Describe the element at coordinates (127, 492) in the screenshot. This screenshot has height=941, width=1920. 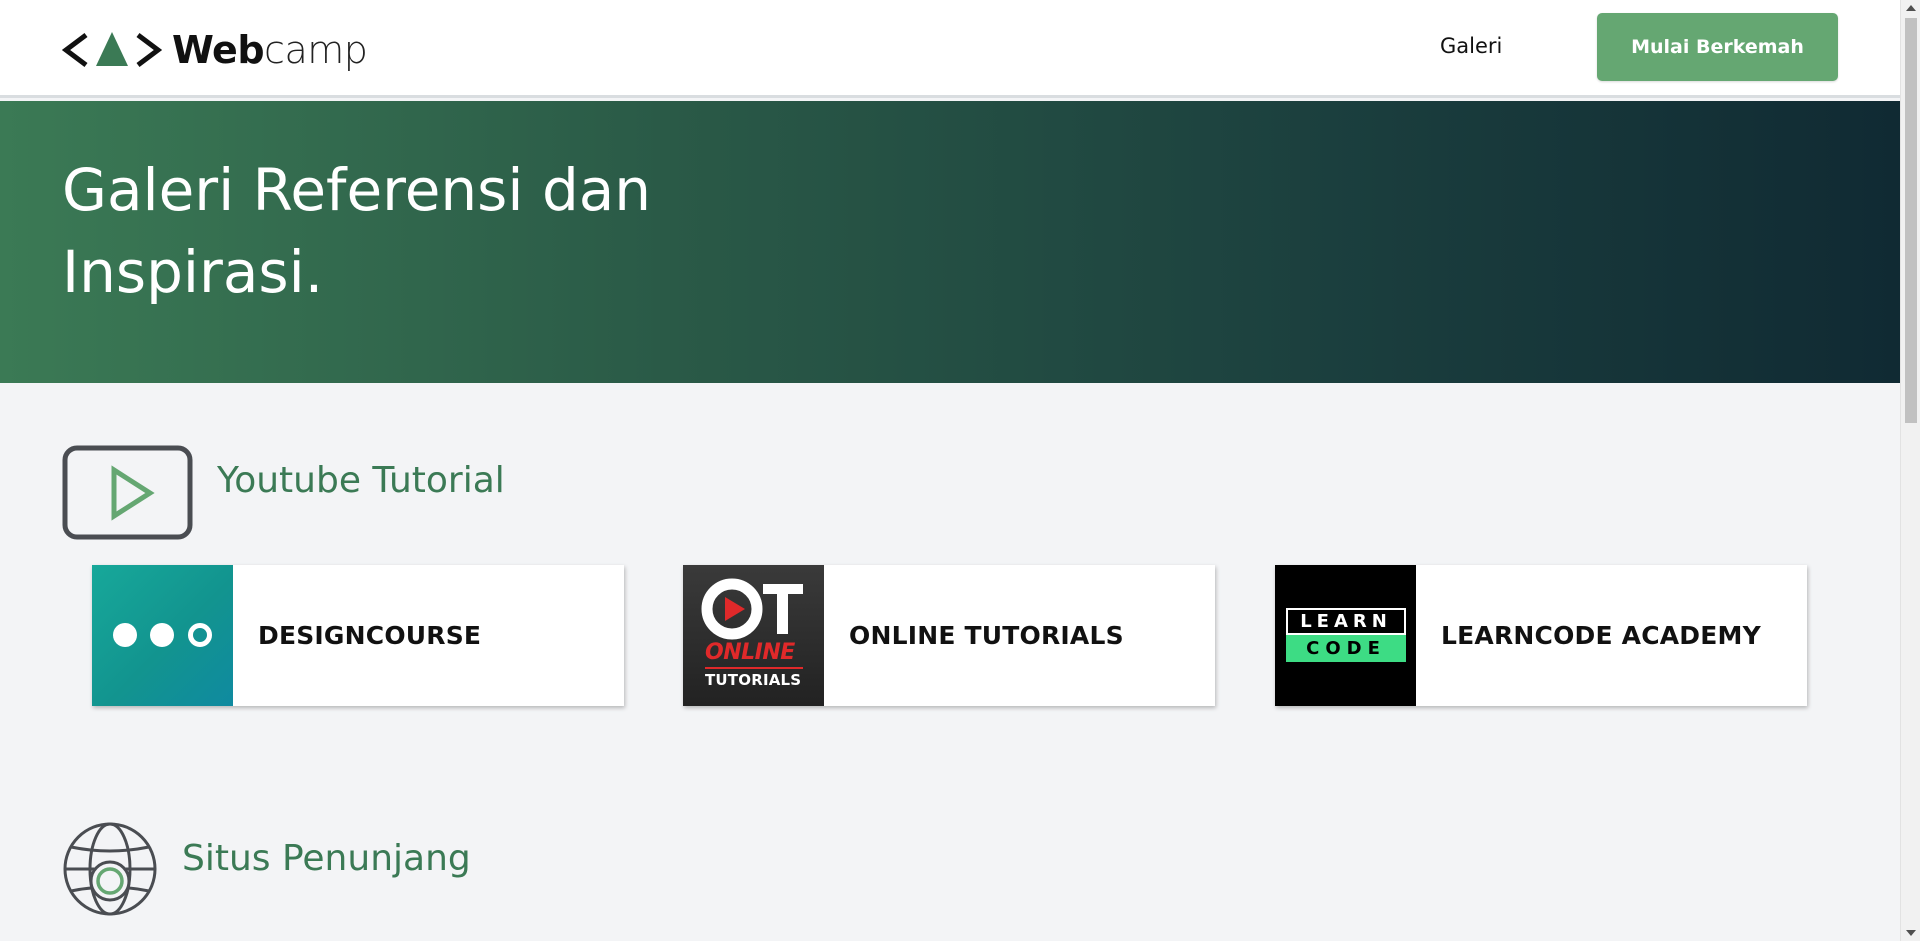
I see `play-icon` at that location.